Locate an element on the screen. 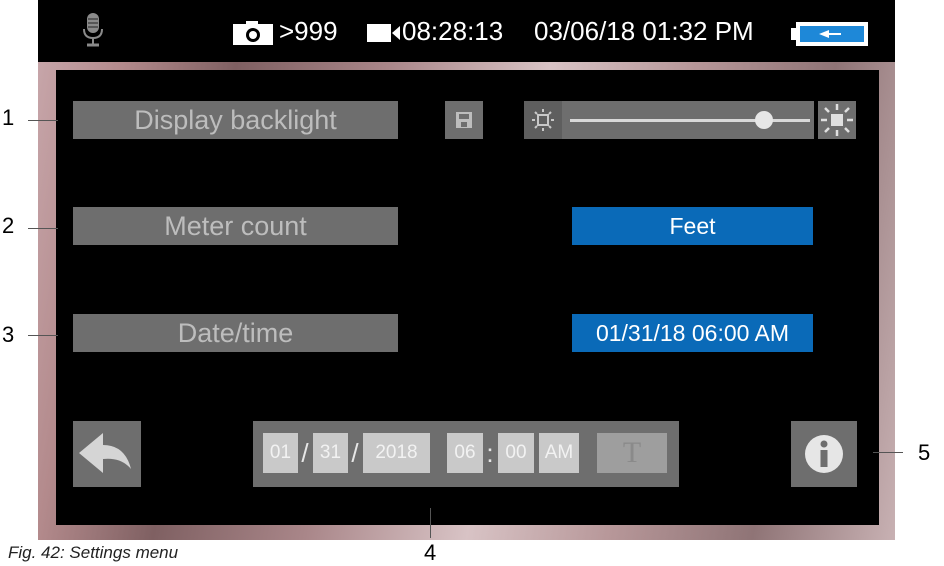 Image resolution: width=944 pixels, height=566 pixels. date-time-label: Date/time is located at coordinates (235, 333).